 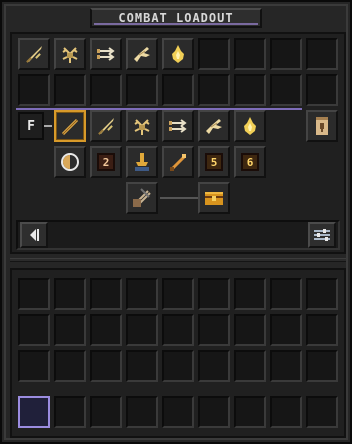 I want to click on selected-weapon-slot, so click(x=70, y=126).